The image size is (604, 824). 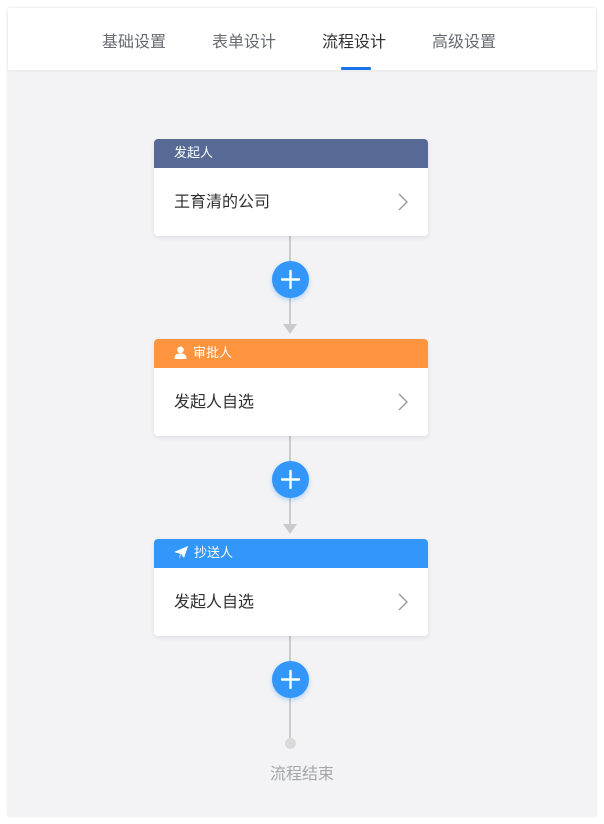 What do you see at coordinates (356, 68) in the screenshot?
I see `active-tab-indicator` at bounding box center [356, 68].